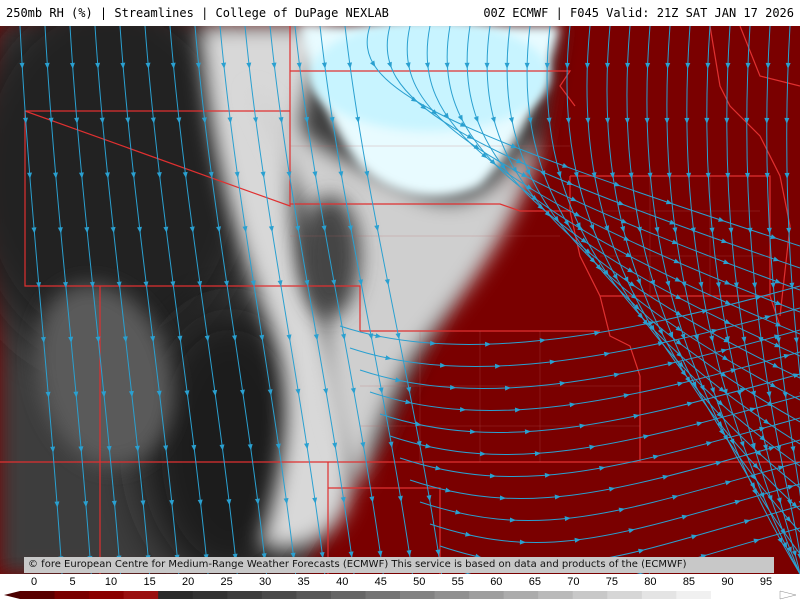 The image size is (800, 600). What do you see at coordinates (149, 582) in the screenshot?
I see `colorbar-tick-label: 15` at bounding box center [149, 582].